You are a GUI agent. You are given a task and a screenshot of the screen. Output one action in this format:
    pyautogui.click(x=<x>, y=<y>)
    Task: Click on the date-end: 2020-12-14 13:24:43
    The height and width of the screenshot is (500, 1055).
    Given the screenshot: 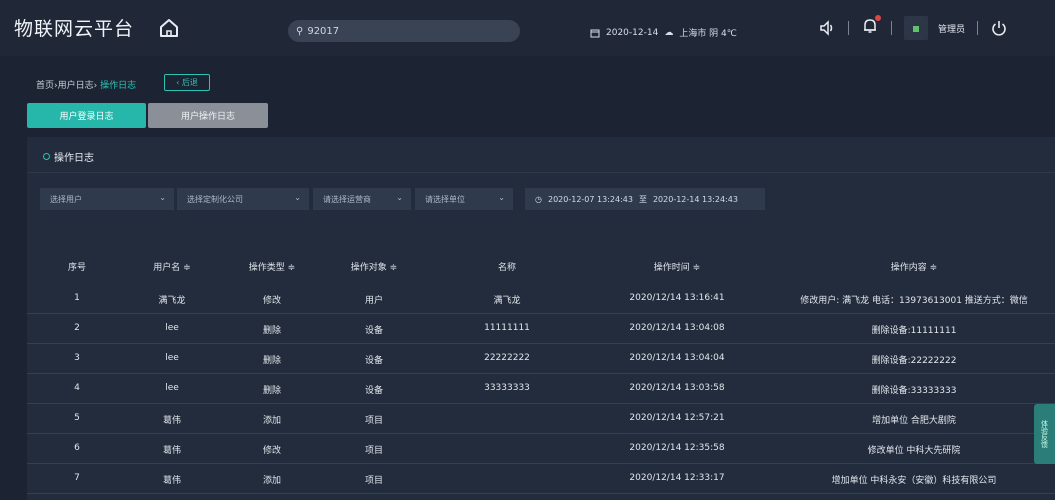 What is the action you would take?
    pyautogui.click(x=695, y=199)
    